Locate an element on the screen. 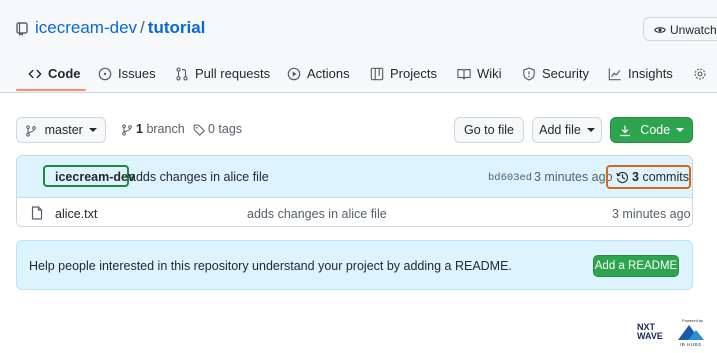  commit-author-link: icecream-dev is located at coordinates (95, 177).